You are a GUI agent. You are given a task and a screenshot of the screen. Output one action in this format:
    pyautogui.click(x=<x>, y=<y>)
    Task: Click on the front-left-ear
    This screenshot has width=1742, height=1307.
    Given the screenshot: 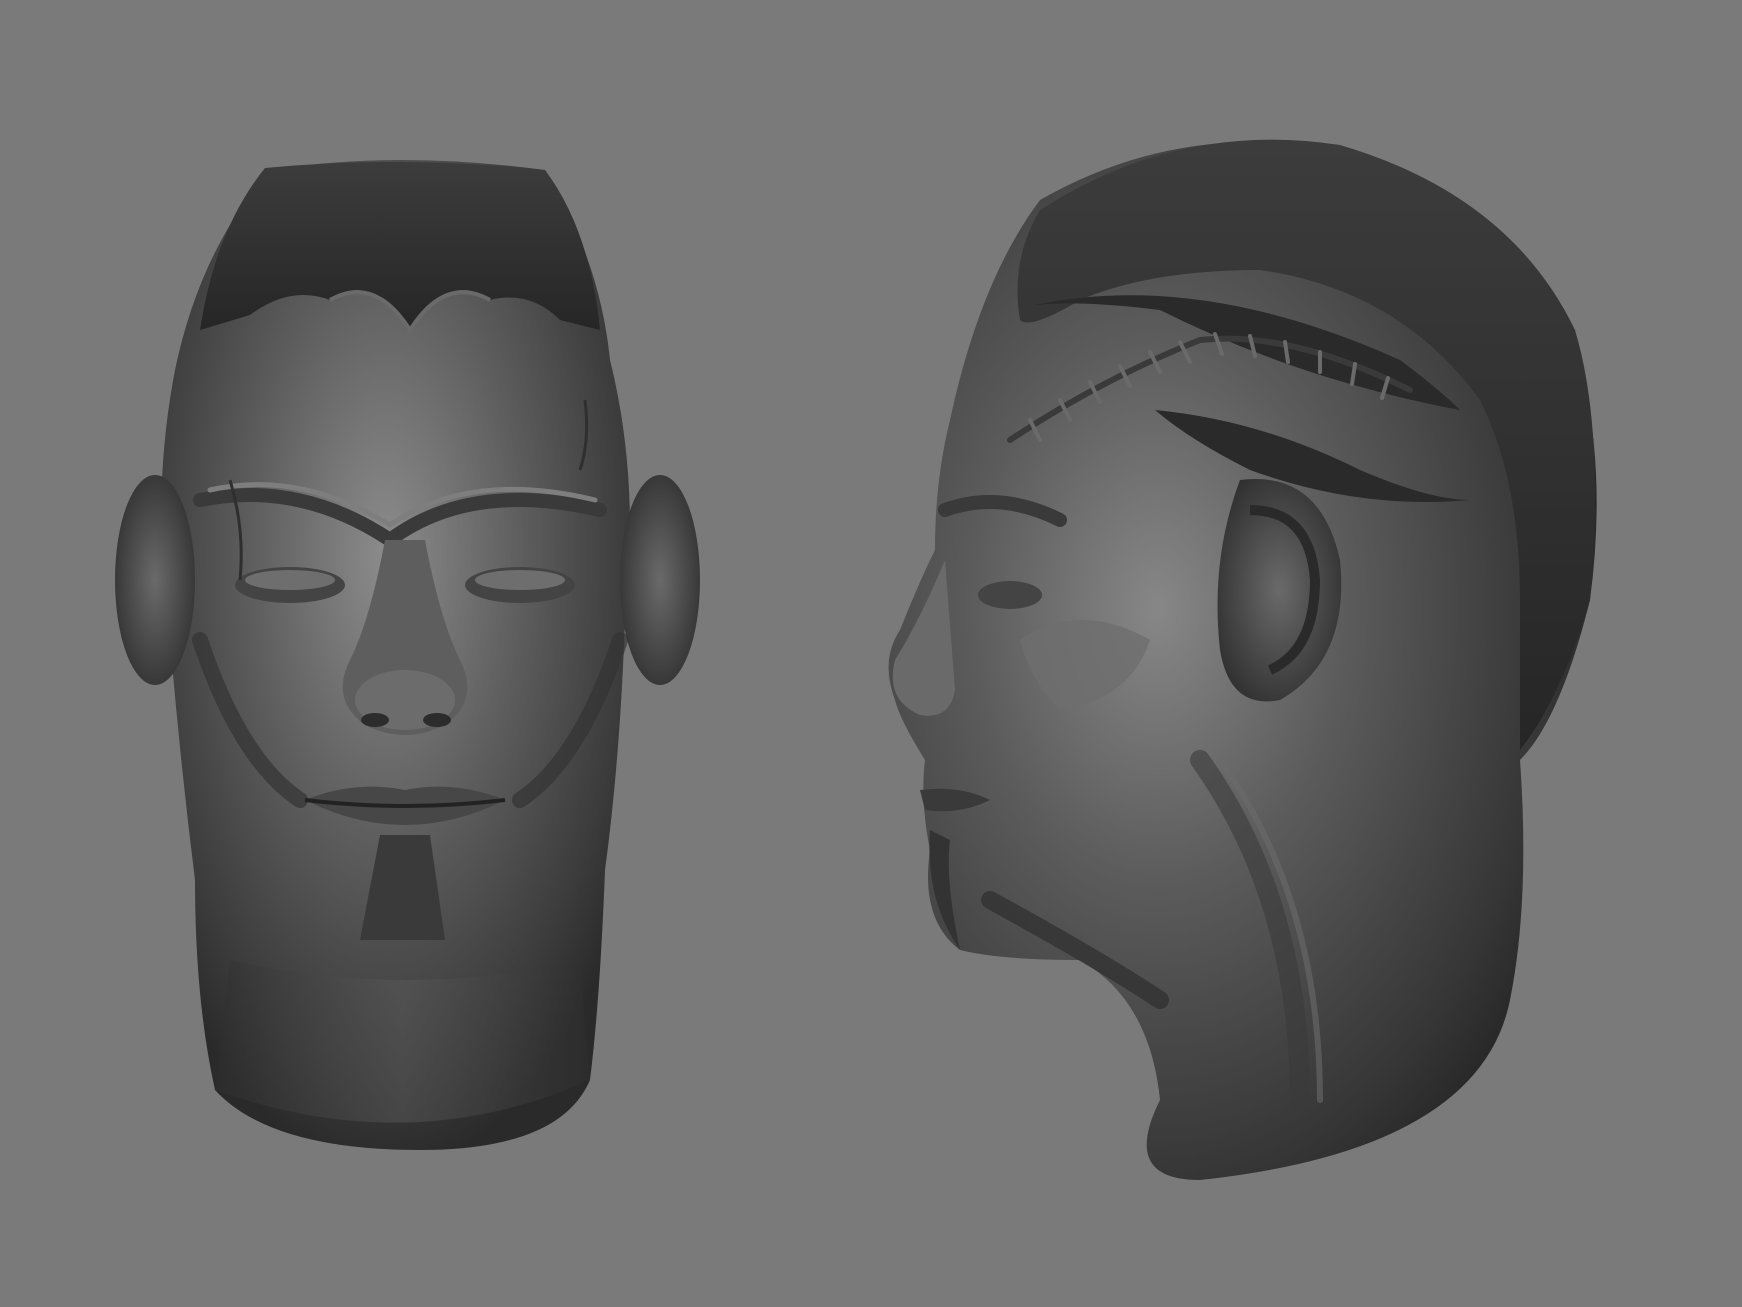 What is the action you would take?
    pyautogui.click(x=155, y=580)
    